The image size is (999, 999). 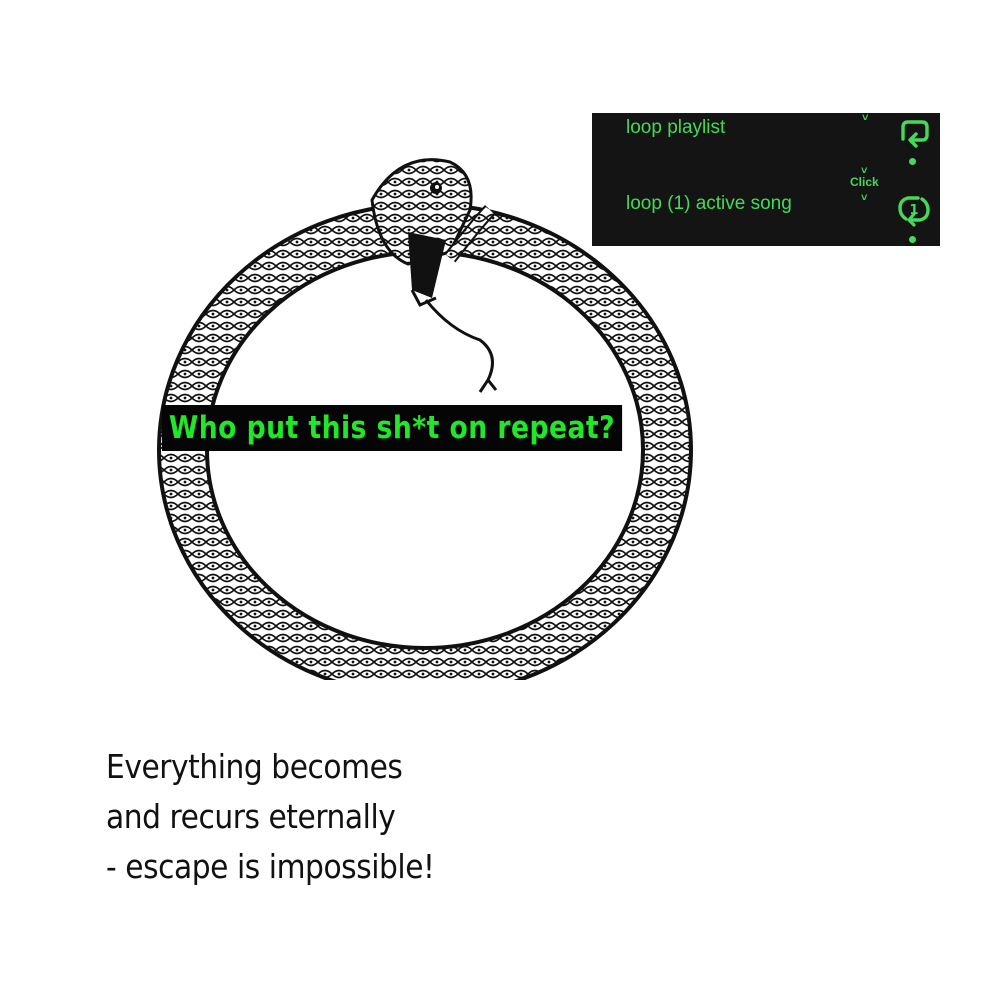 I want to click on svg-text: 1, so click(x=913, y=210).